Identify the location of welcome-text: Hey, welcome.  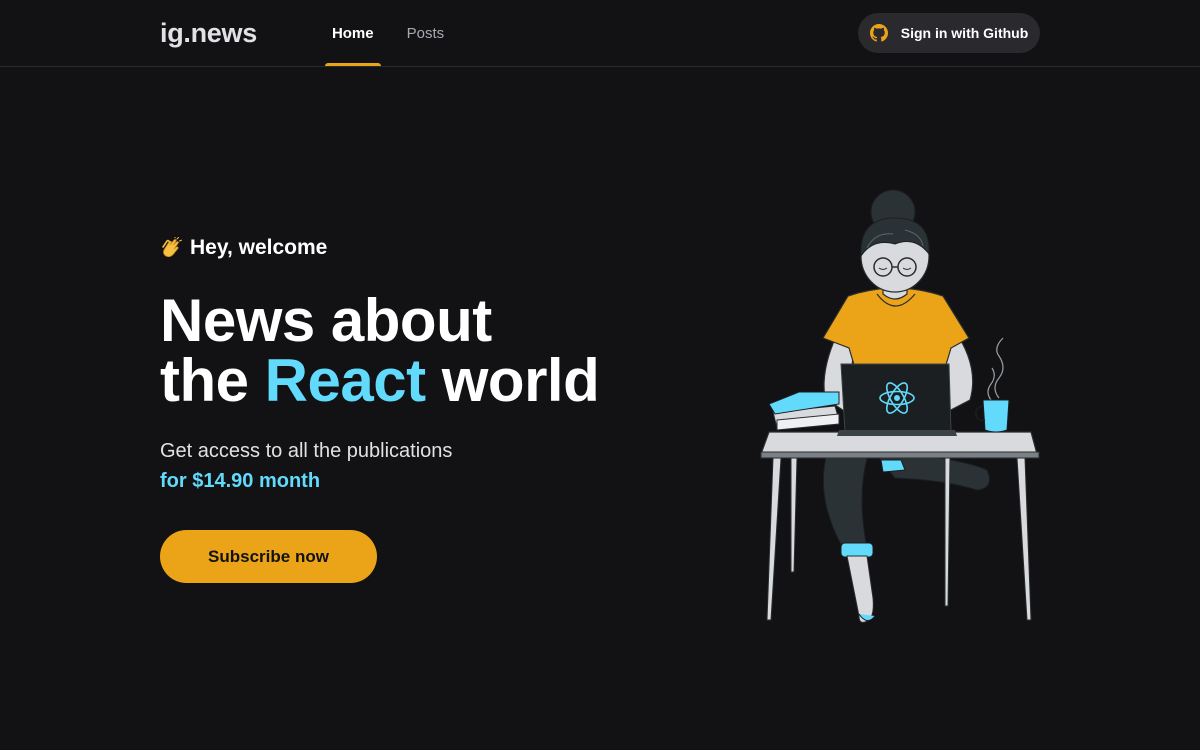
(259, 247).